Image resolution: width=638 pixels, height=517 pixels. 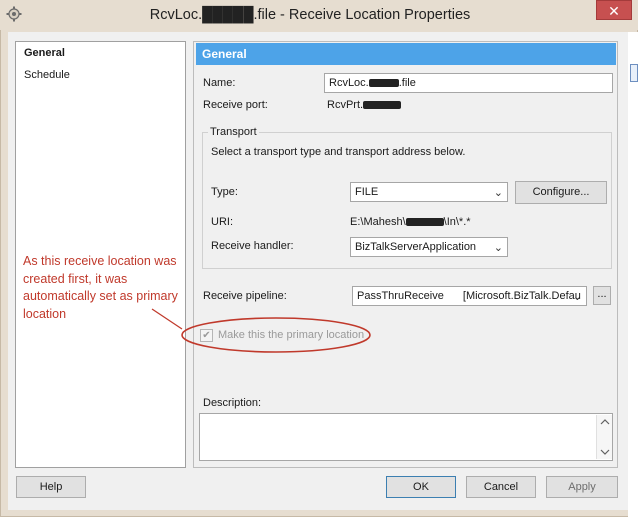 What do you see at coordinates (245, 296) in the screenshot?
I see `receive-pipeline-label: Receive pipeline:` at bounding box center [245, 296].